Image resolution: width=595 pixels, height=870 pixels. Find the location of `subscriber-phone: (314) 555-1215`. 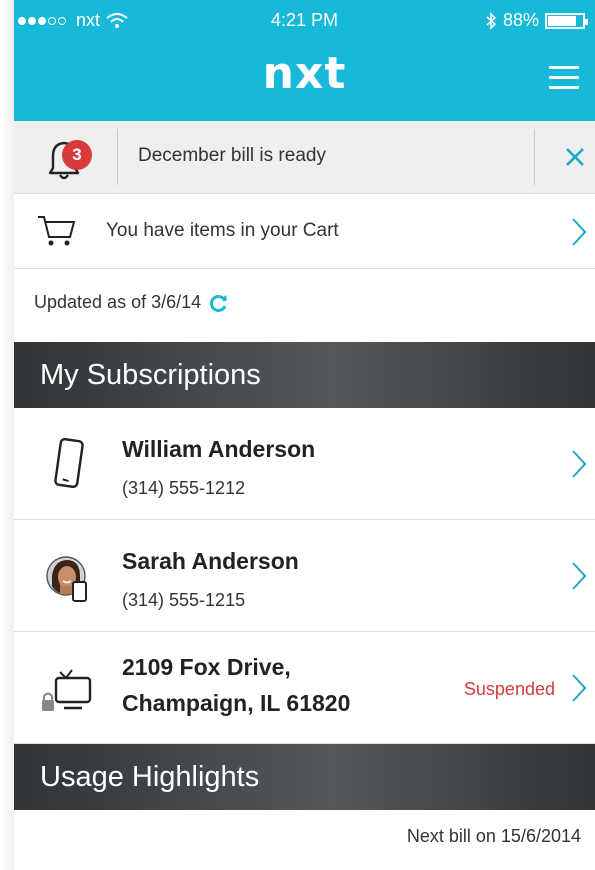

subscriber-phone: (314) 555-1215 is located at coordinates (184, 600).